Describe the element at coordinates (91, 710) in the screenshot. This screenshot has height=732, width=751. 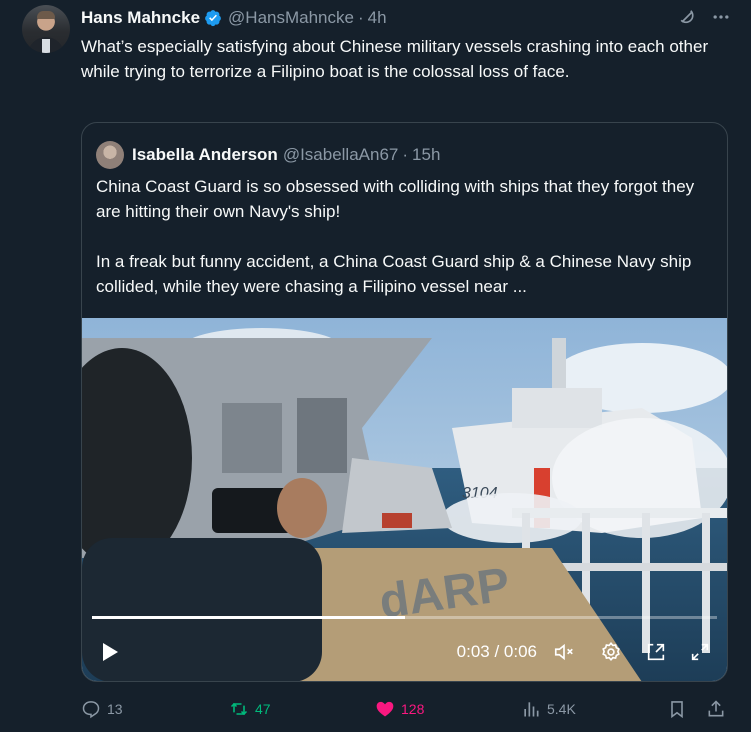
I see `reply-icon` at that location.